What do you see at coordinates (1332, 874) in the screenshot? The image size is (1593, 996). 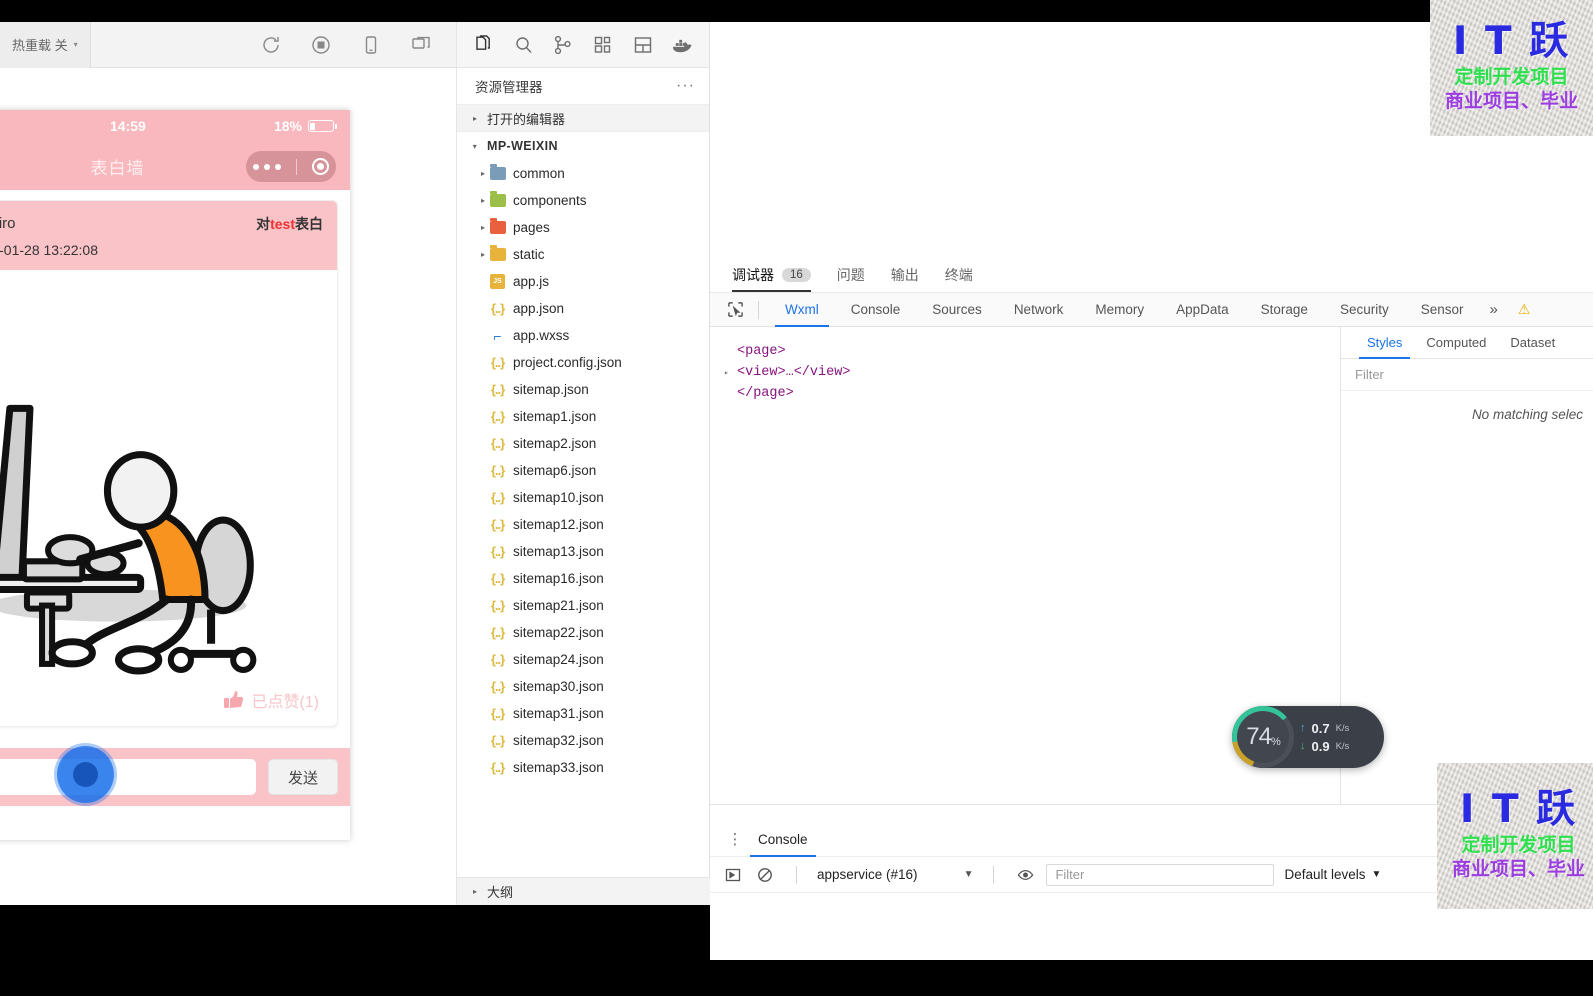 I see `console-levels-select: Default levels ▼` at bounding box center [1332, 874].